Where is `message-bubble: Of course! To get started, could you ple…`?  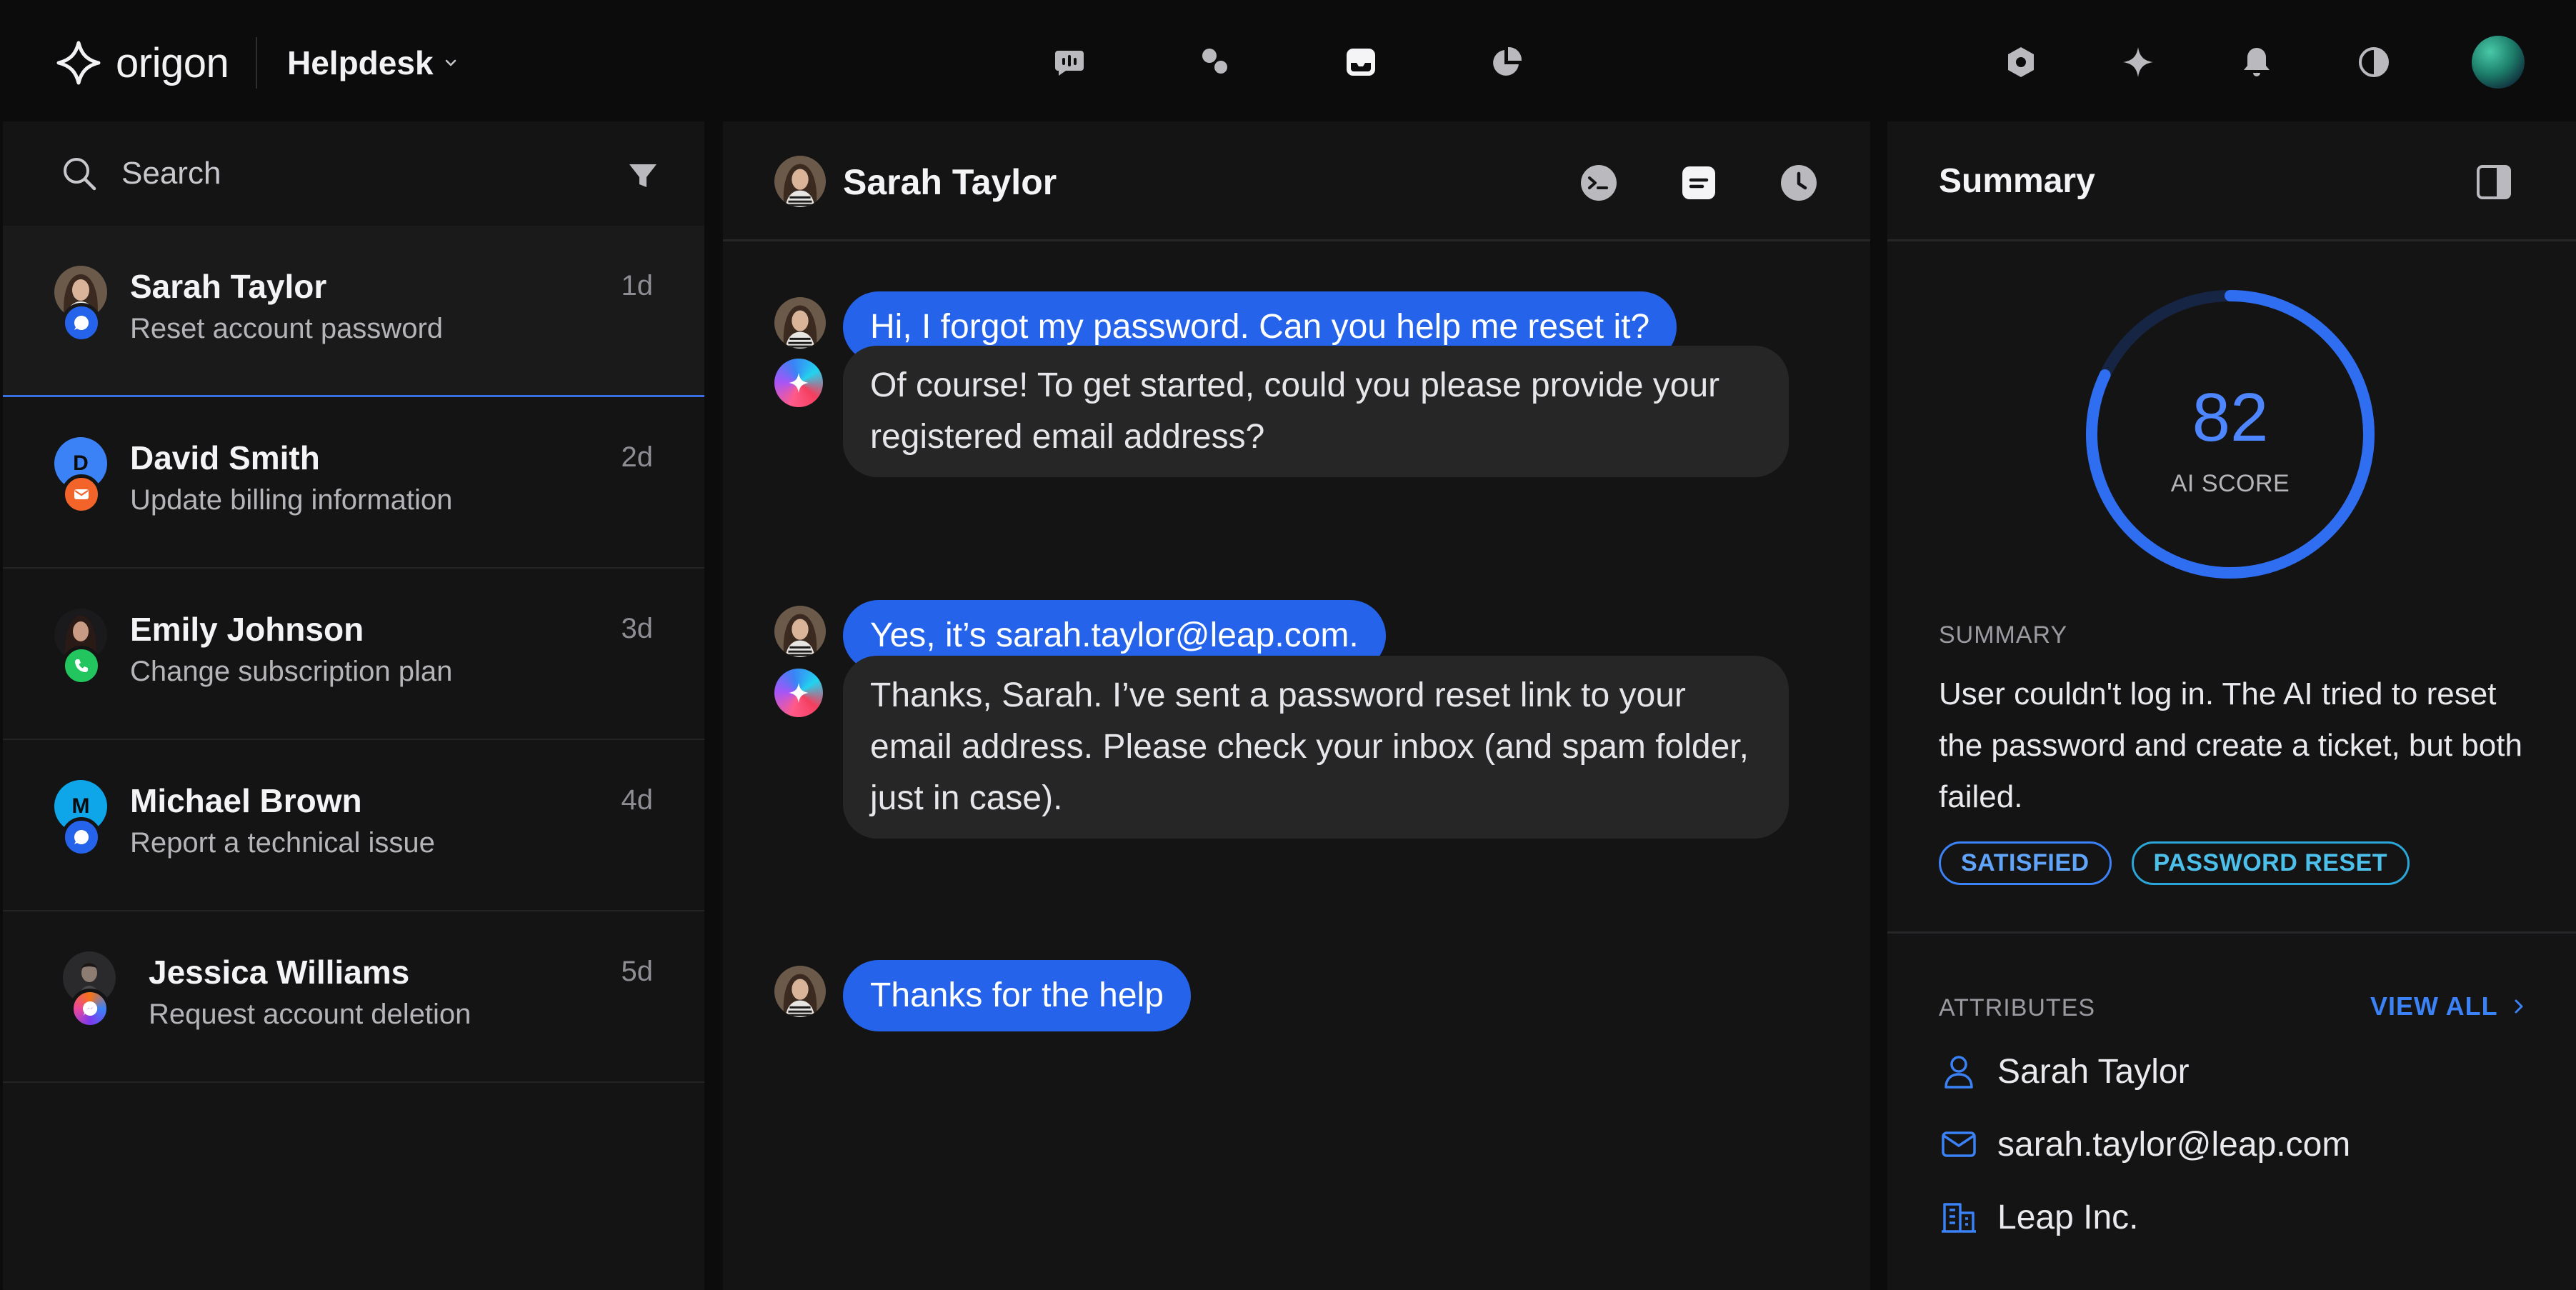
message-bubble: Of course! To get started, could you ple… is located at coordinates (1316, 411).